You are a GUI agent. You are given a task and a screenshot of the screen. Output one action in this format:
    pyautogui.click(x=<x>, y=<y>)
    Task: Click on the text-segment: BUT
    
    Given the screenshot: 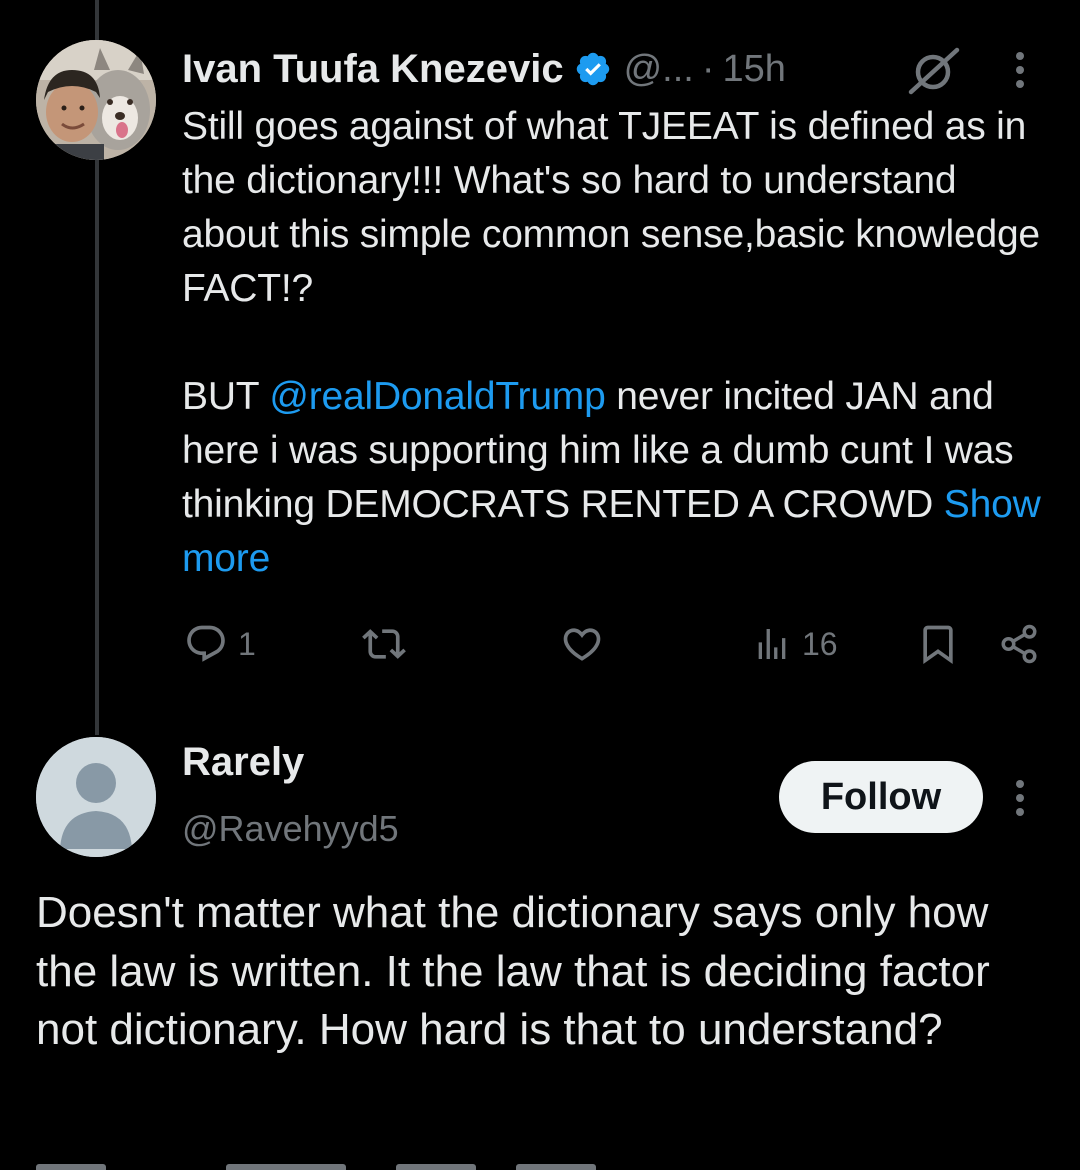 What is the action you would take?
    pyautogui.click(x=226, y=396)
    